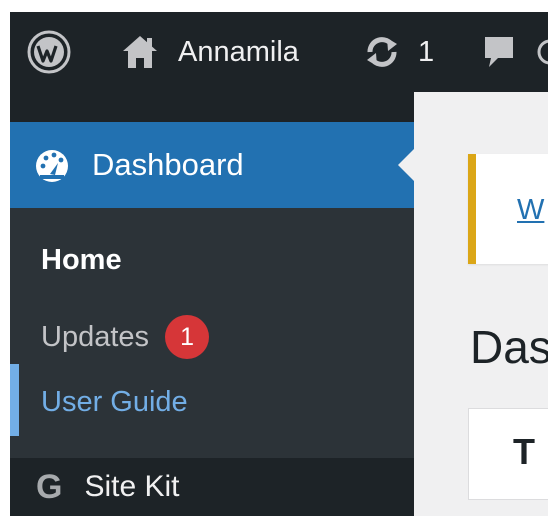 The image size is (548, 516). What do you see at coordinates (508, 209) in the screenshot?
I see `admin-notice: W` at bounding box center [508, 209].